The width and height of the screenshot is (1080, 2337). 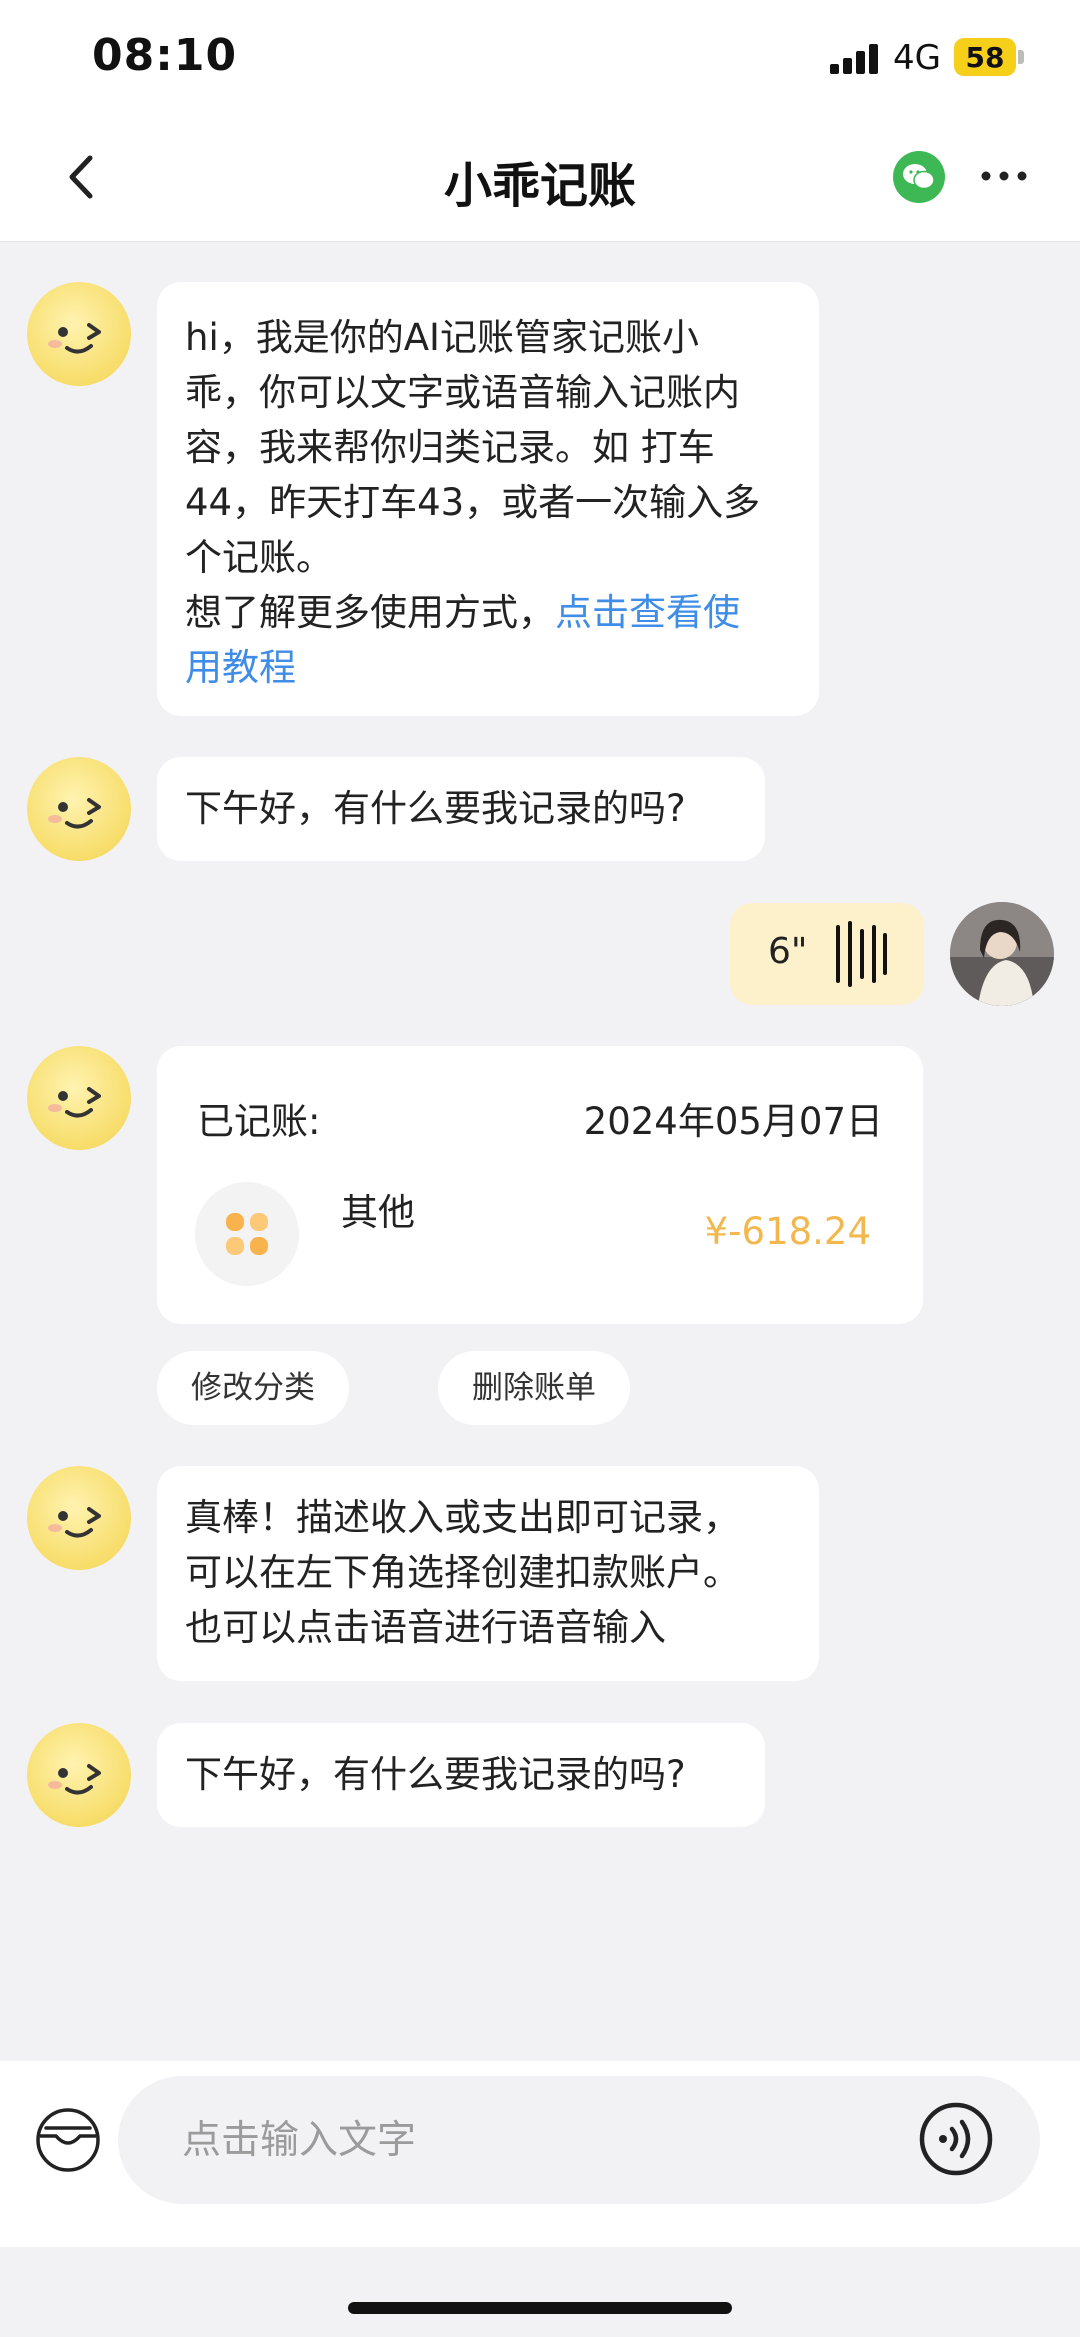 What do you see at coordinates (532, 2140) in the screenshot?
I see `text-input` at bounding box center [532, 2140].